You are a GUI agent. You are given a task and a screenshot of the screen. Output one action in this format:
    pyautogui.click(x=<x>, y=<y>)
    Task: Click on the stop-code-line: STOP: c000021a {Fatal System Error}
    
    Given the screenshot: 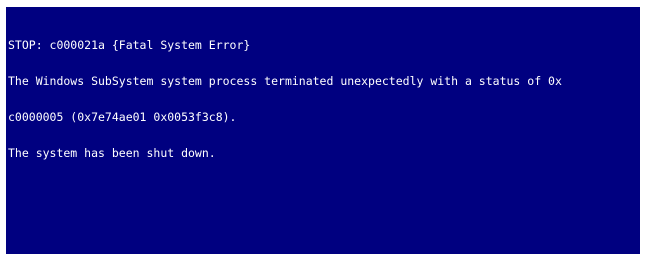 What is the action you would take?
    pyautogui.click(x=129, y=45)
    